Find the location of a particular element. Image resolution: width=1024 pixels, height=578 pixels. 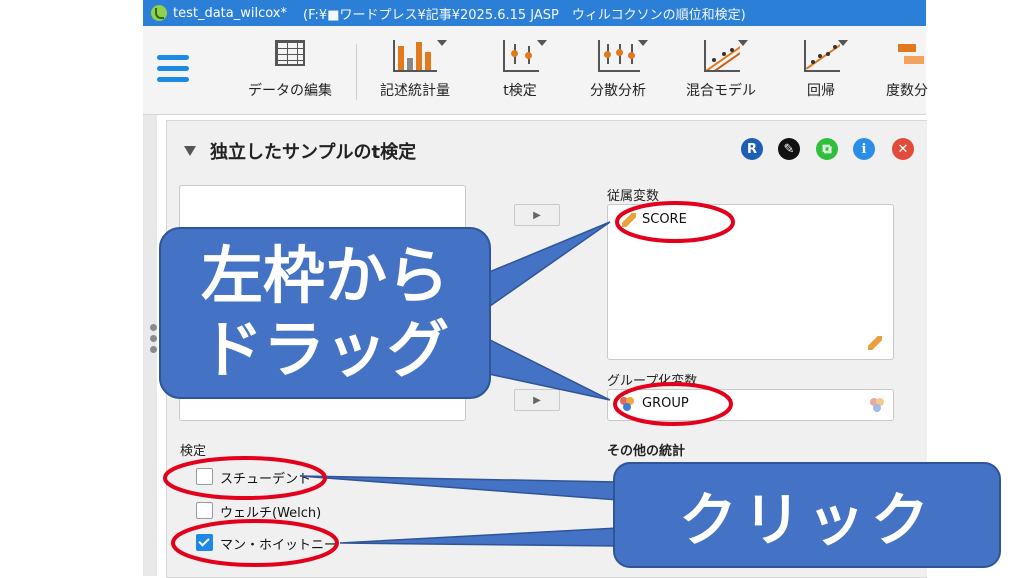

toolbar-data-edit-button: データの編集 is located at coordinates (290, 70).